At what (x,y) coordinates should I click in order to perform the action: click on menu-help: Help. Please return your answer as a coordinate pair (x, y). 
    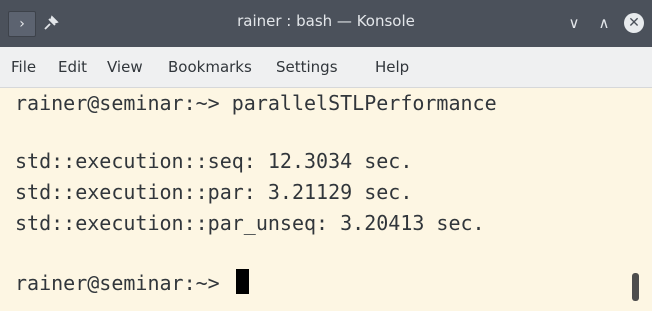
    Looking at the image, I should click on (392, 67).